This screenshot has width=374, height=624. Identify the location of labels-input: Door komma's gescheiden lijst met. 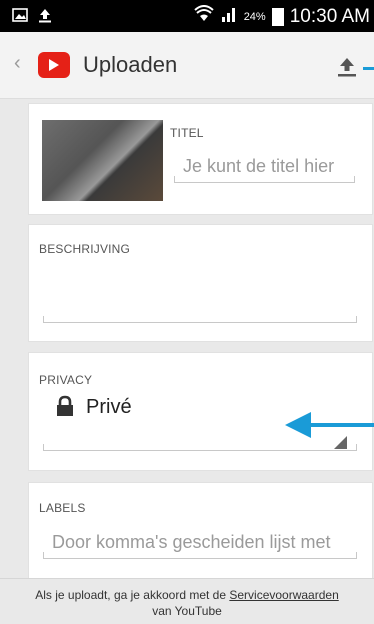
(202, 542).